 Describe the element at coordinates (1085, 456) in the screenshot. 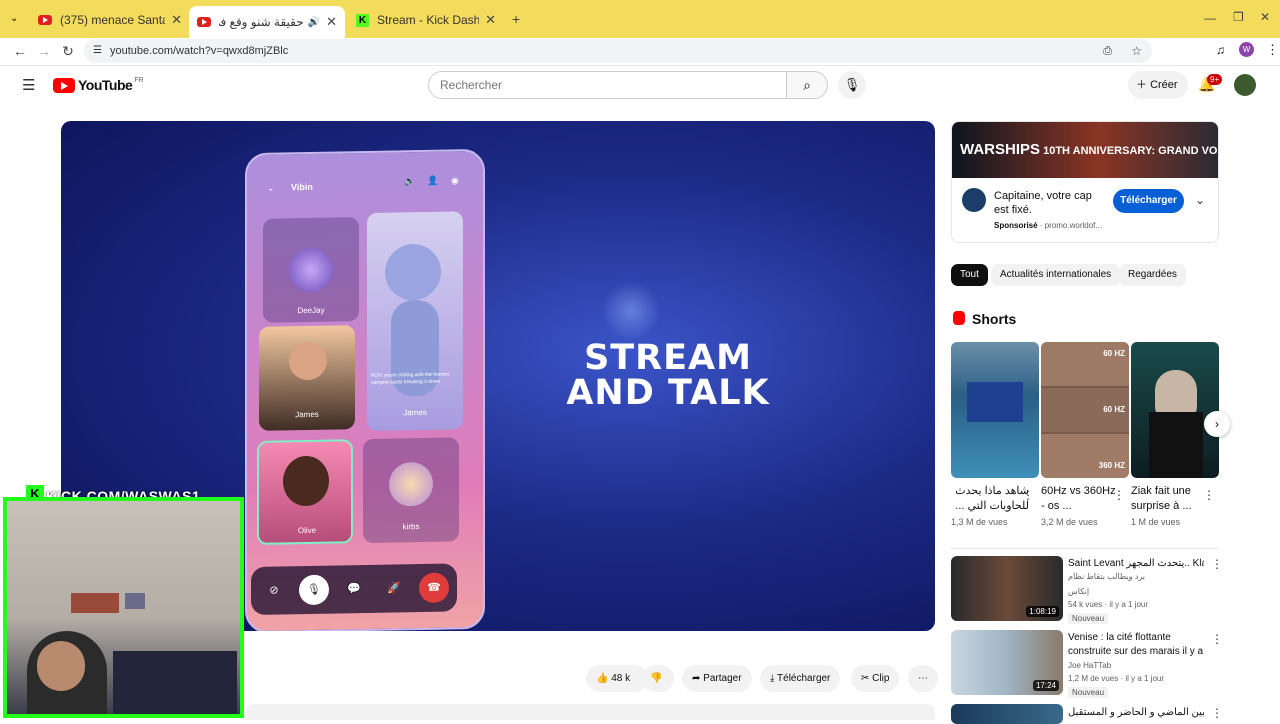

I see `frame-bottom` at that location.